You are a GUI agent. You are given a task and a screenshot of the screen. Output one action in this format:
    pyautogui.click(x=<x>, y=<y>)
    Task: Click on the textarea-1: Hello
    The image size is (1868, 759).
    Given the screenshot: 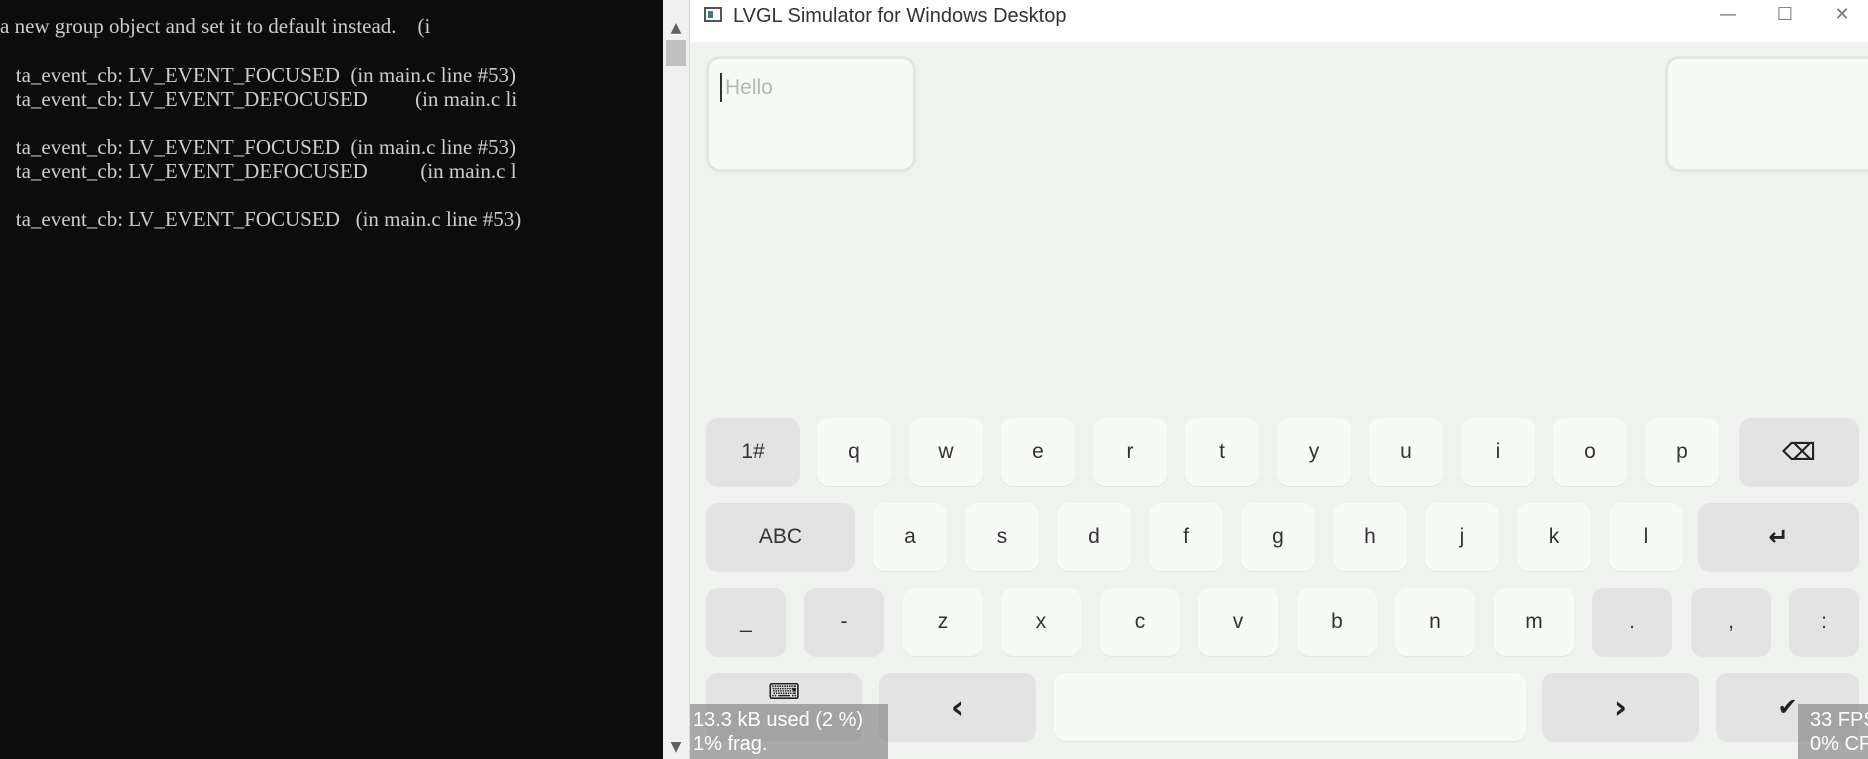 What is the action you would take?
    pyautogui.click(x=811, y=114)
    